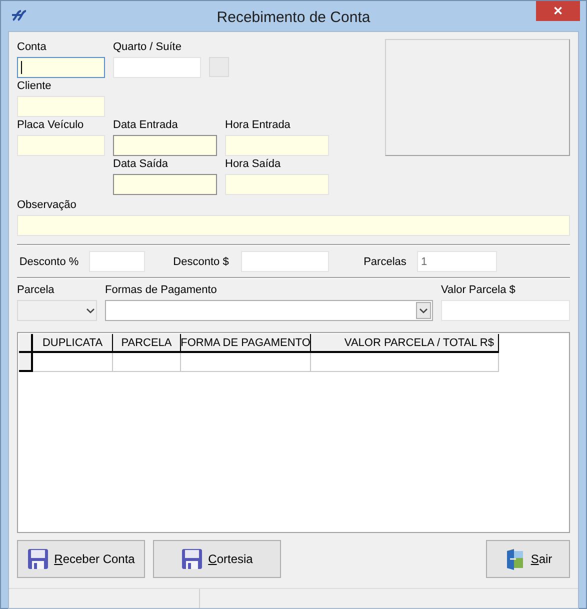 This screenshot has height=609, width=587. I want to click on field-label: Placa Veículo, so click(51, 125).